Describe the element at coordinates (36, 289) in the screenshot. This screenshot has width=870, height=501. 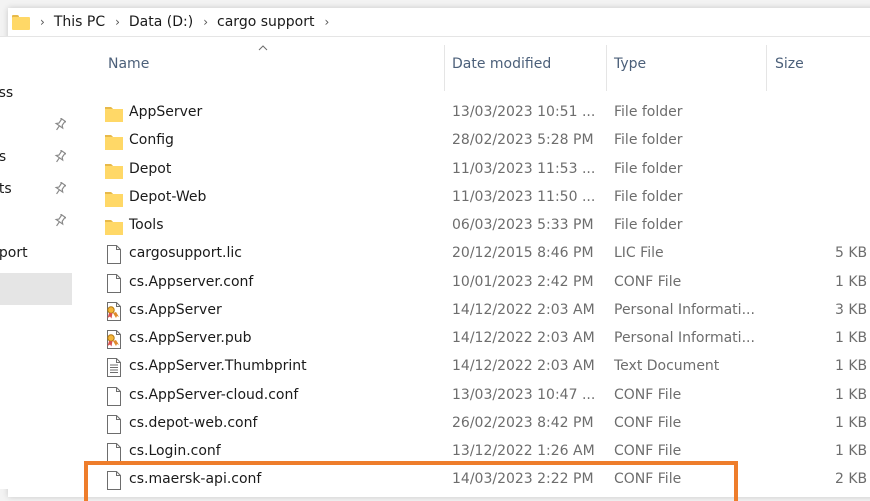
I see `nav-selected-item` at that location.